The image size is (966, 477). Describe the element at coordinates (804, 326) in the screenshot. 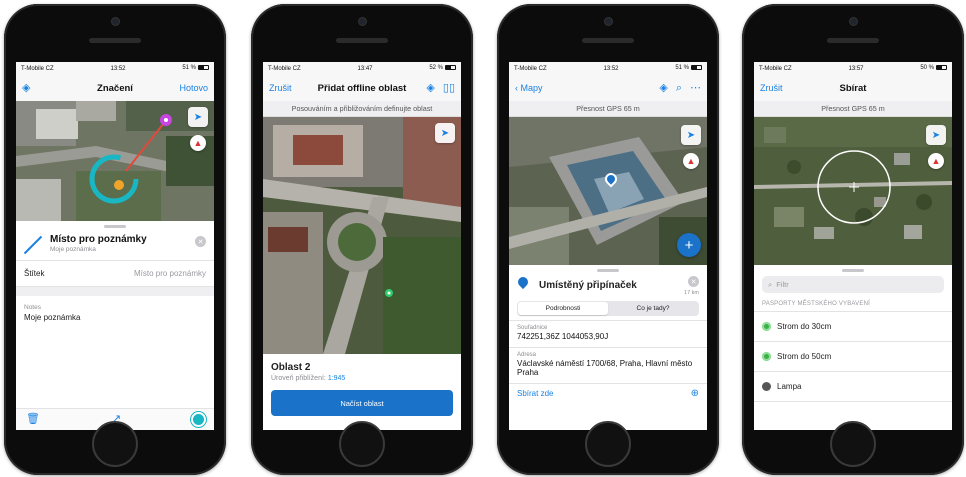

I see `list-item-label: Strom do 30cm` at that location.